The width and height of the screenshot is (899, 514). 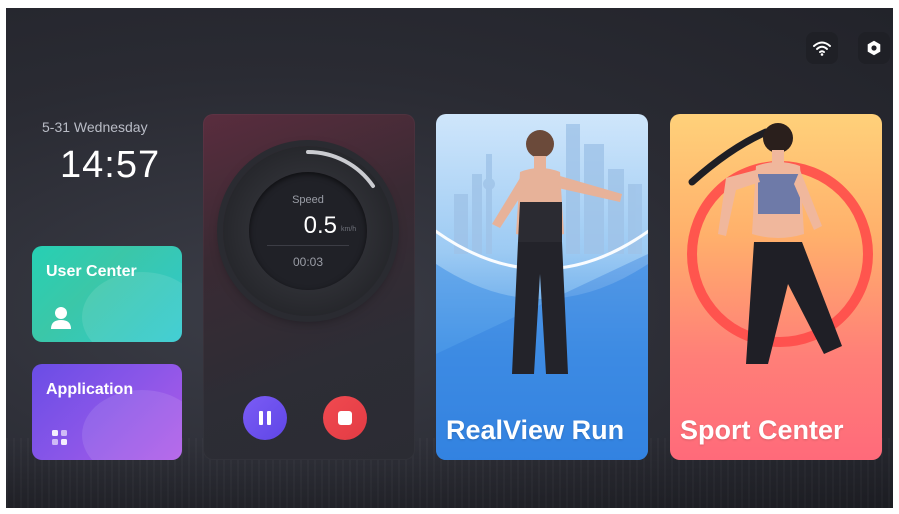 I want to click on elapsed-timer: 00:03, so click(x=308, y=262).